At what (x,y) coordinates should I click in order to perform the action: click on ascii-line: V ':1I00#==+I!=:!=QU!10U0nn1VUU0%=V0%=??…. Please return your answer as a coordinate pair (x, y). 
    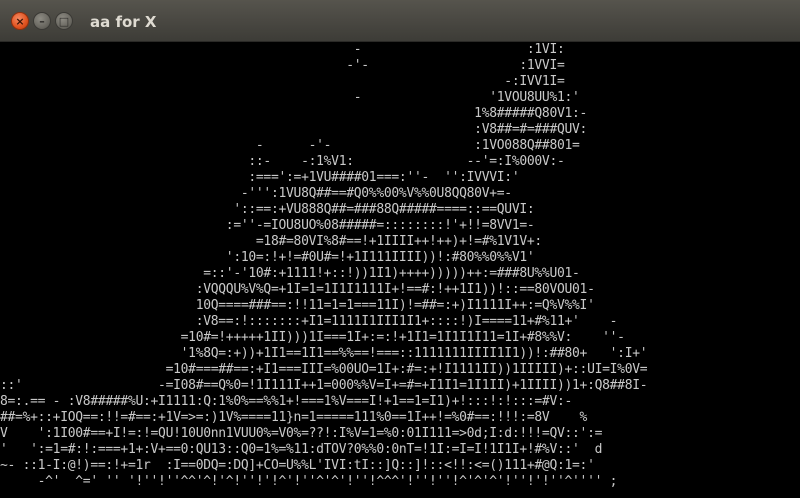
    Looking at the image, I should click on (301, 433).